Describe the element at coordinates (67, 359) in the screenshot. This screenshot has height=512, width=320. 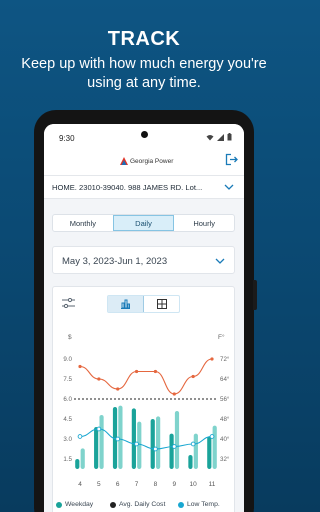
I see `left-axis-tick: 9.0` at that location.